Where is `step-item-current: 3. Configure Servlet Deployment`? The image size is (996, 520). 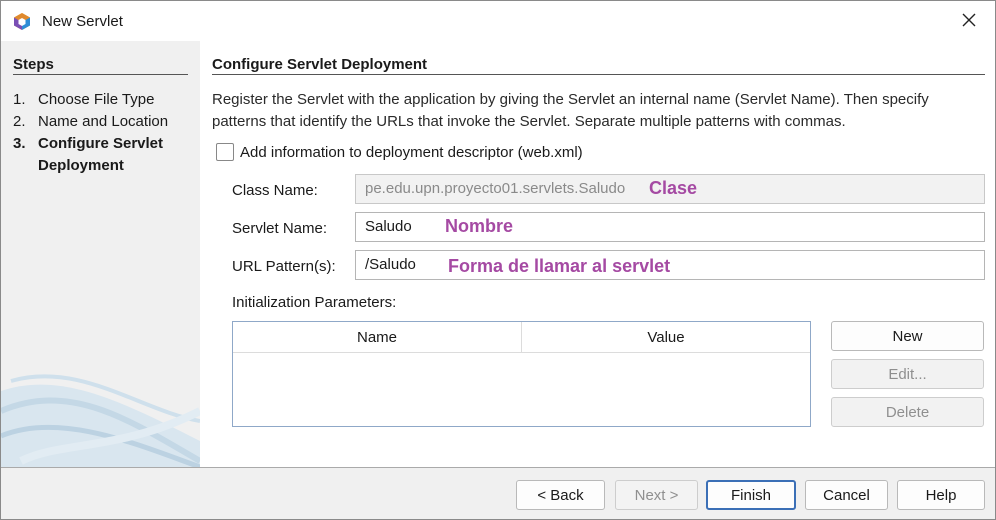
step-item-current: 3. Configure Servlet Deployment is located at coordinates (103, 155).